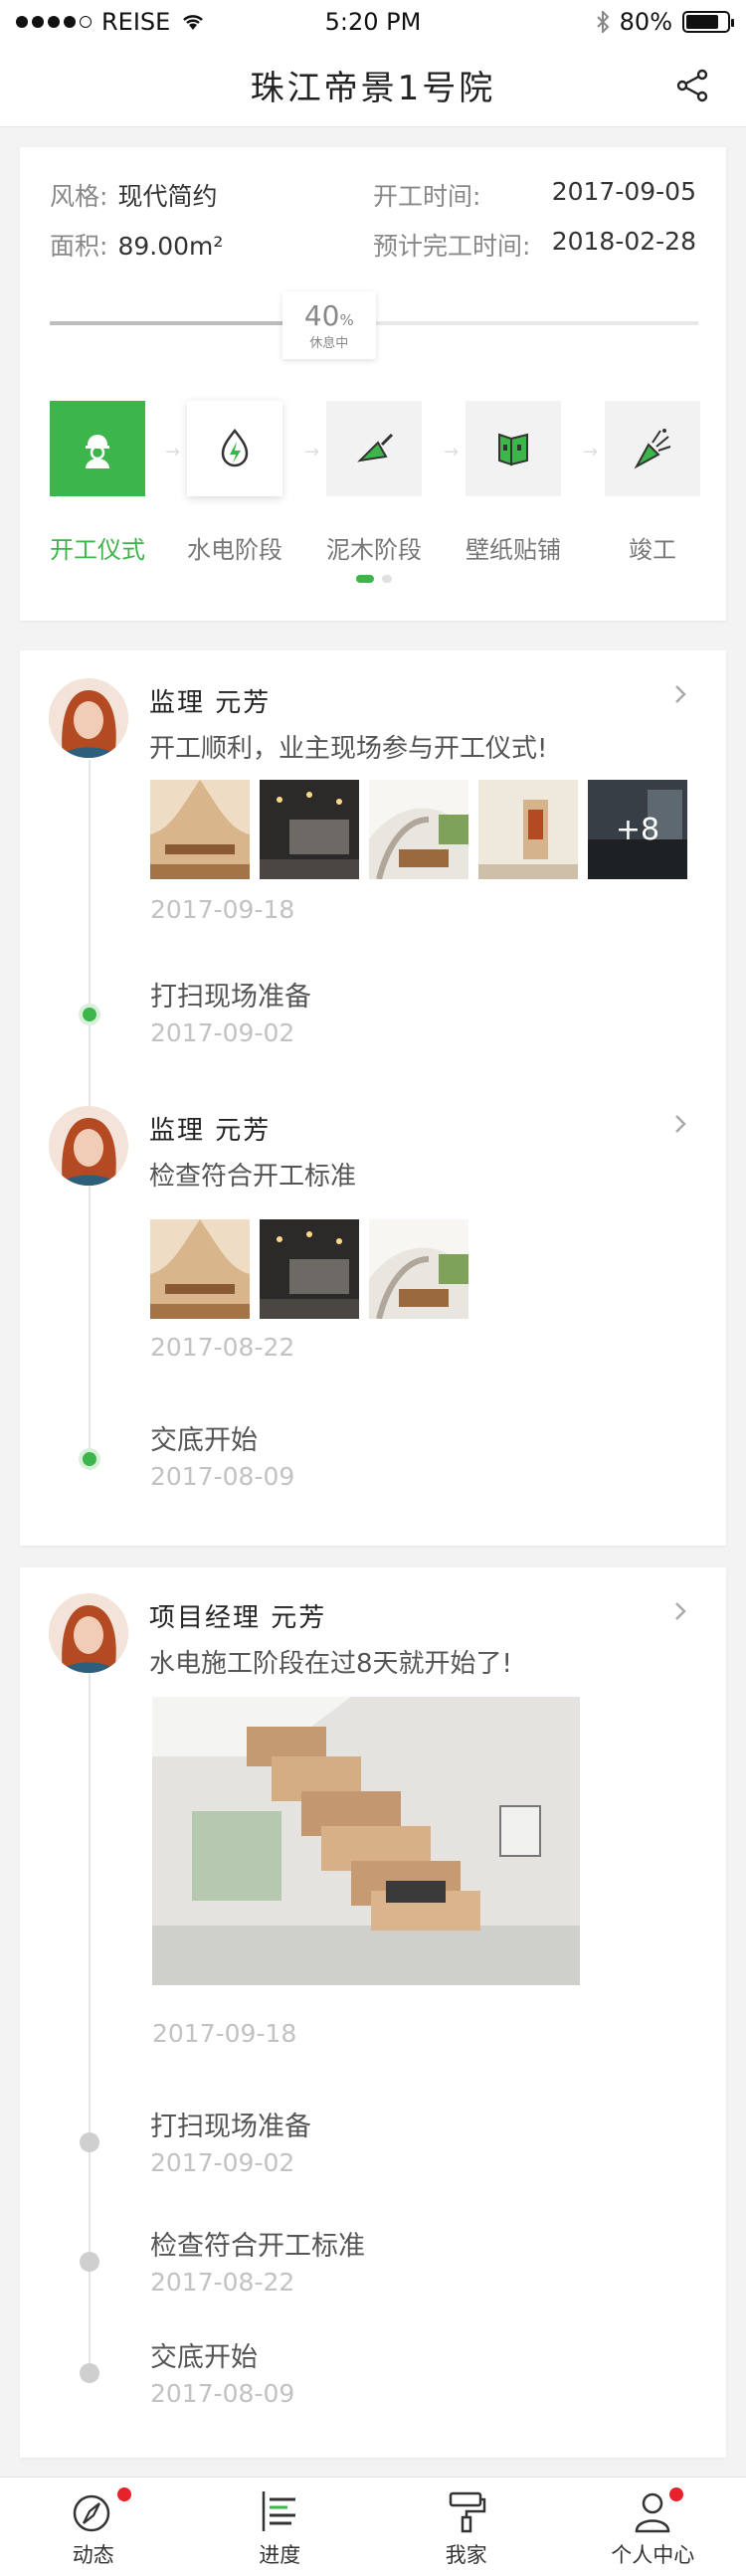  I want to click on stage-label: 水电阶段, so click(234, 550).